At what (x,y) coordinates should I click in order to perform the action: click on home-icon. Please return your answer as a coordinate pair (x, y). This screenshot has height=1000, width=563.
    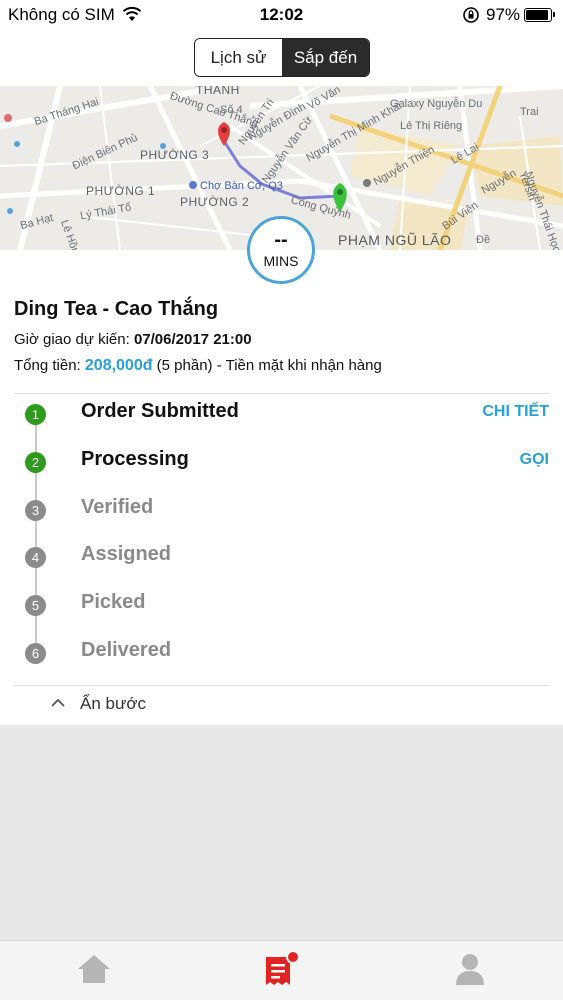
    Looking at the image, I should click on (94, 971).